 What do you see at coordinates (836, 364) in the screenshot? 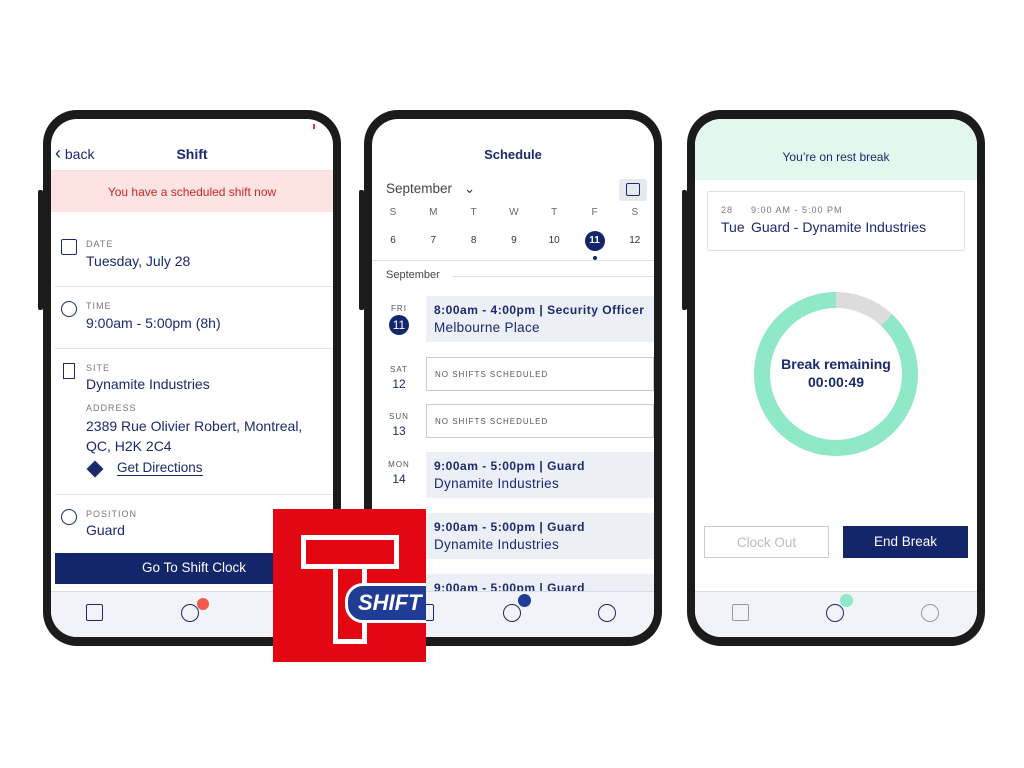
I see `break-remaining-label: Break remaining` at bounding box center [836, 364].